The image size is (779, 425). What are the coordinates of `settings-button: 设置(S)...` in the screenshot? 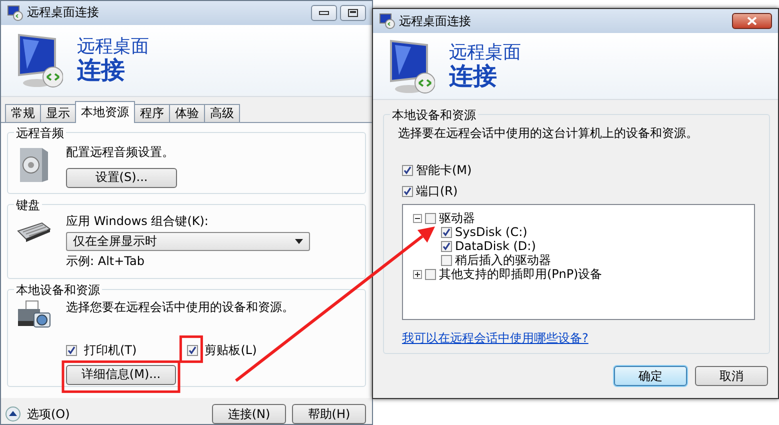 It's located at (121, 178).